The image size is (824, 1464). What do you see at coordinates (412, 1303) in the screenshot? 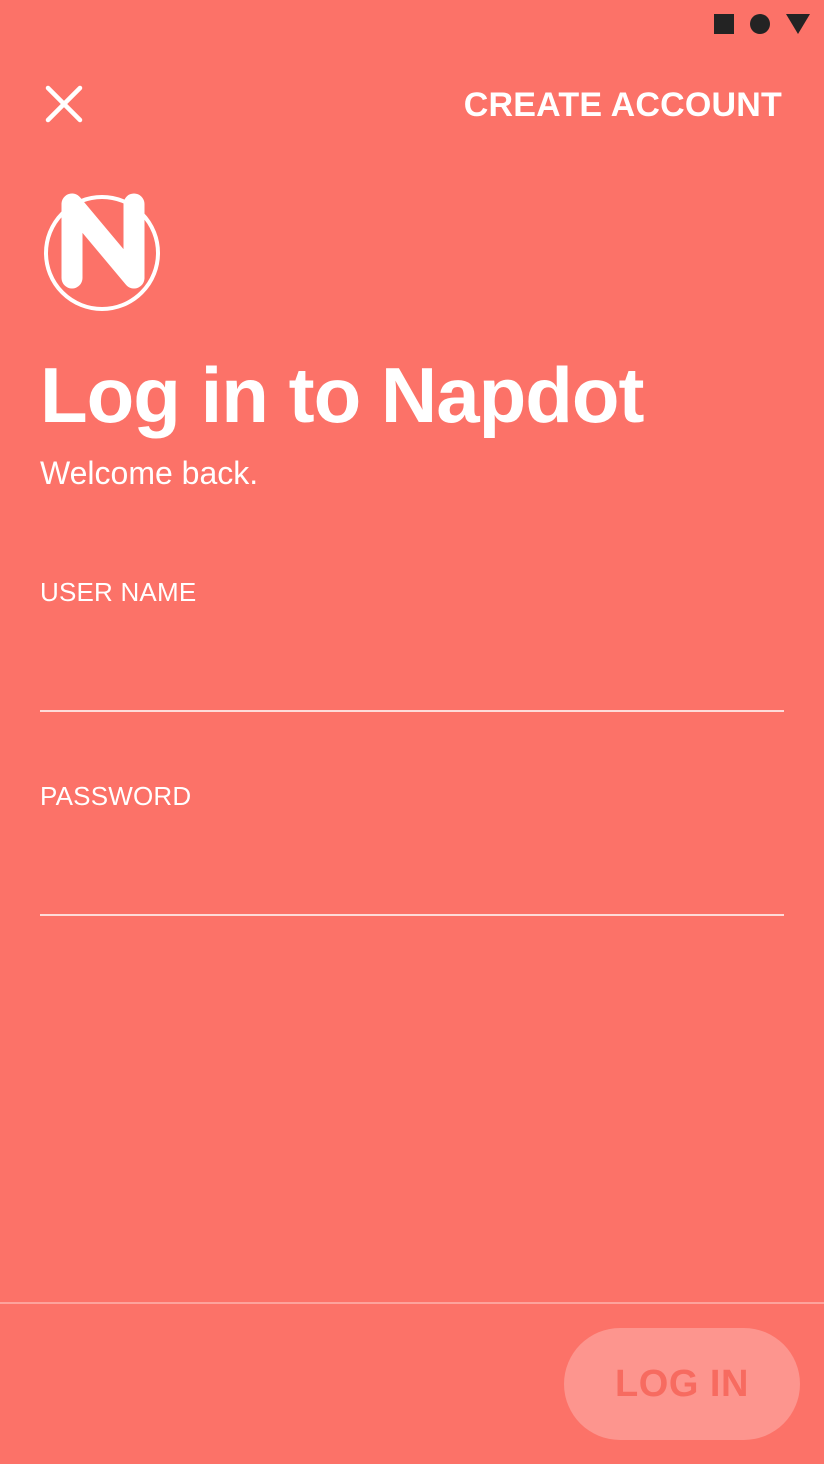
I see `footer-divider` at bounding box center [412, 1303].